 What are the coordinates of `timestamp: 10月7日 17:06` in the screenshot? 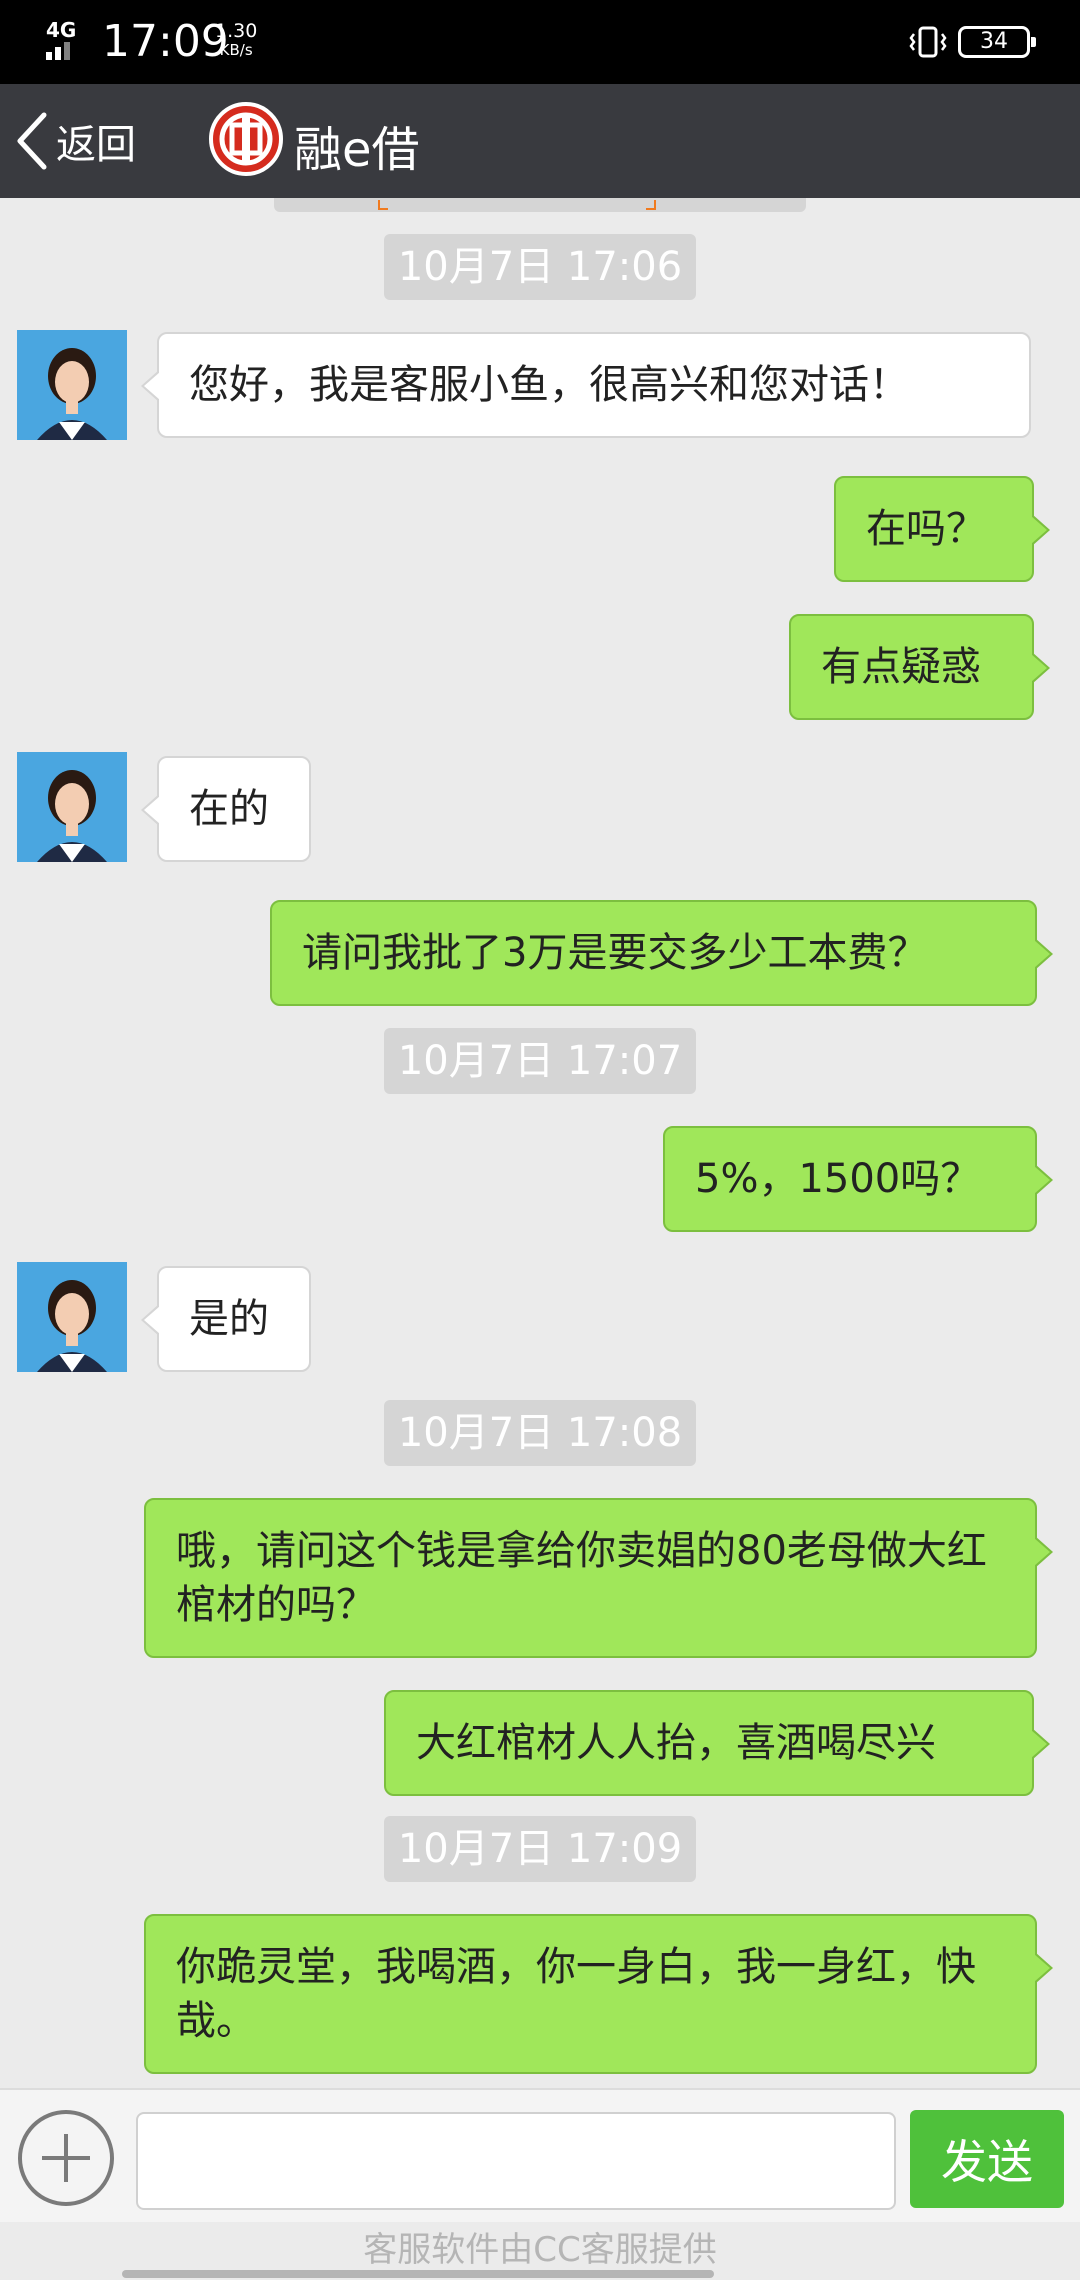 It's located at (540, 267).